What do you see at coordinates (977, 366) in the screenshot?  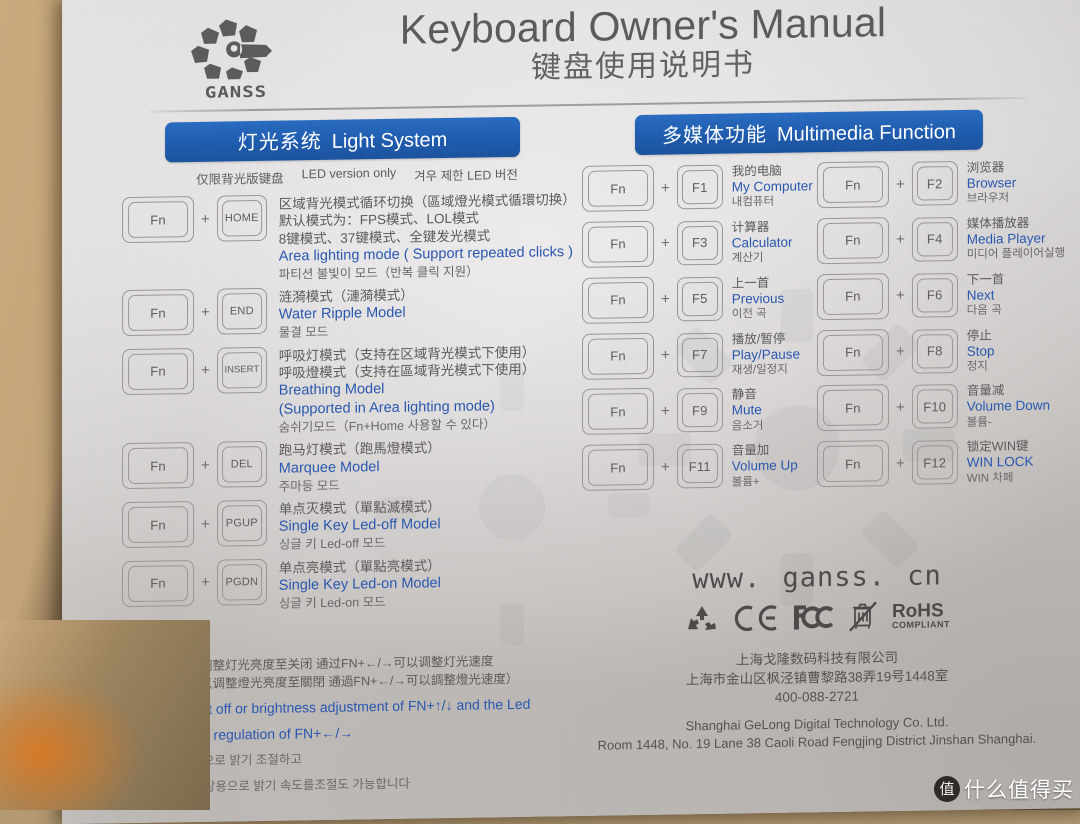 I see `desc-kr-1: 정지` at bounding box center [977, 366].